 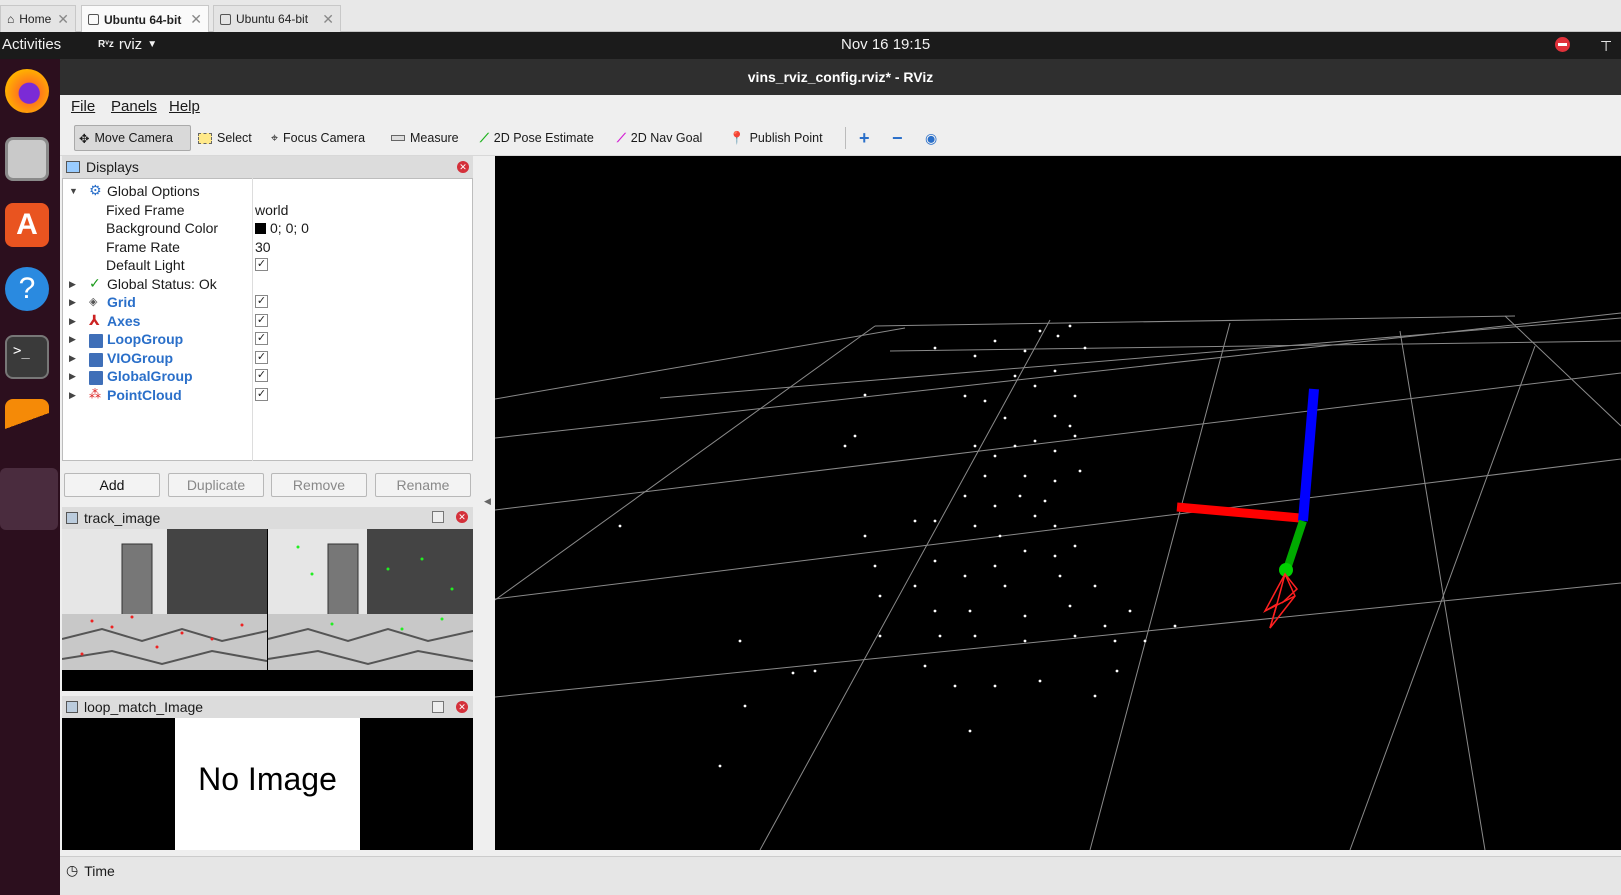 What do you see at coordinates (776, 138) in the screenshot?
I see `publish-point-tool: 📍 Publish Point` at bounding box center [776, 138].